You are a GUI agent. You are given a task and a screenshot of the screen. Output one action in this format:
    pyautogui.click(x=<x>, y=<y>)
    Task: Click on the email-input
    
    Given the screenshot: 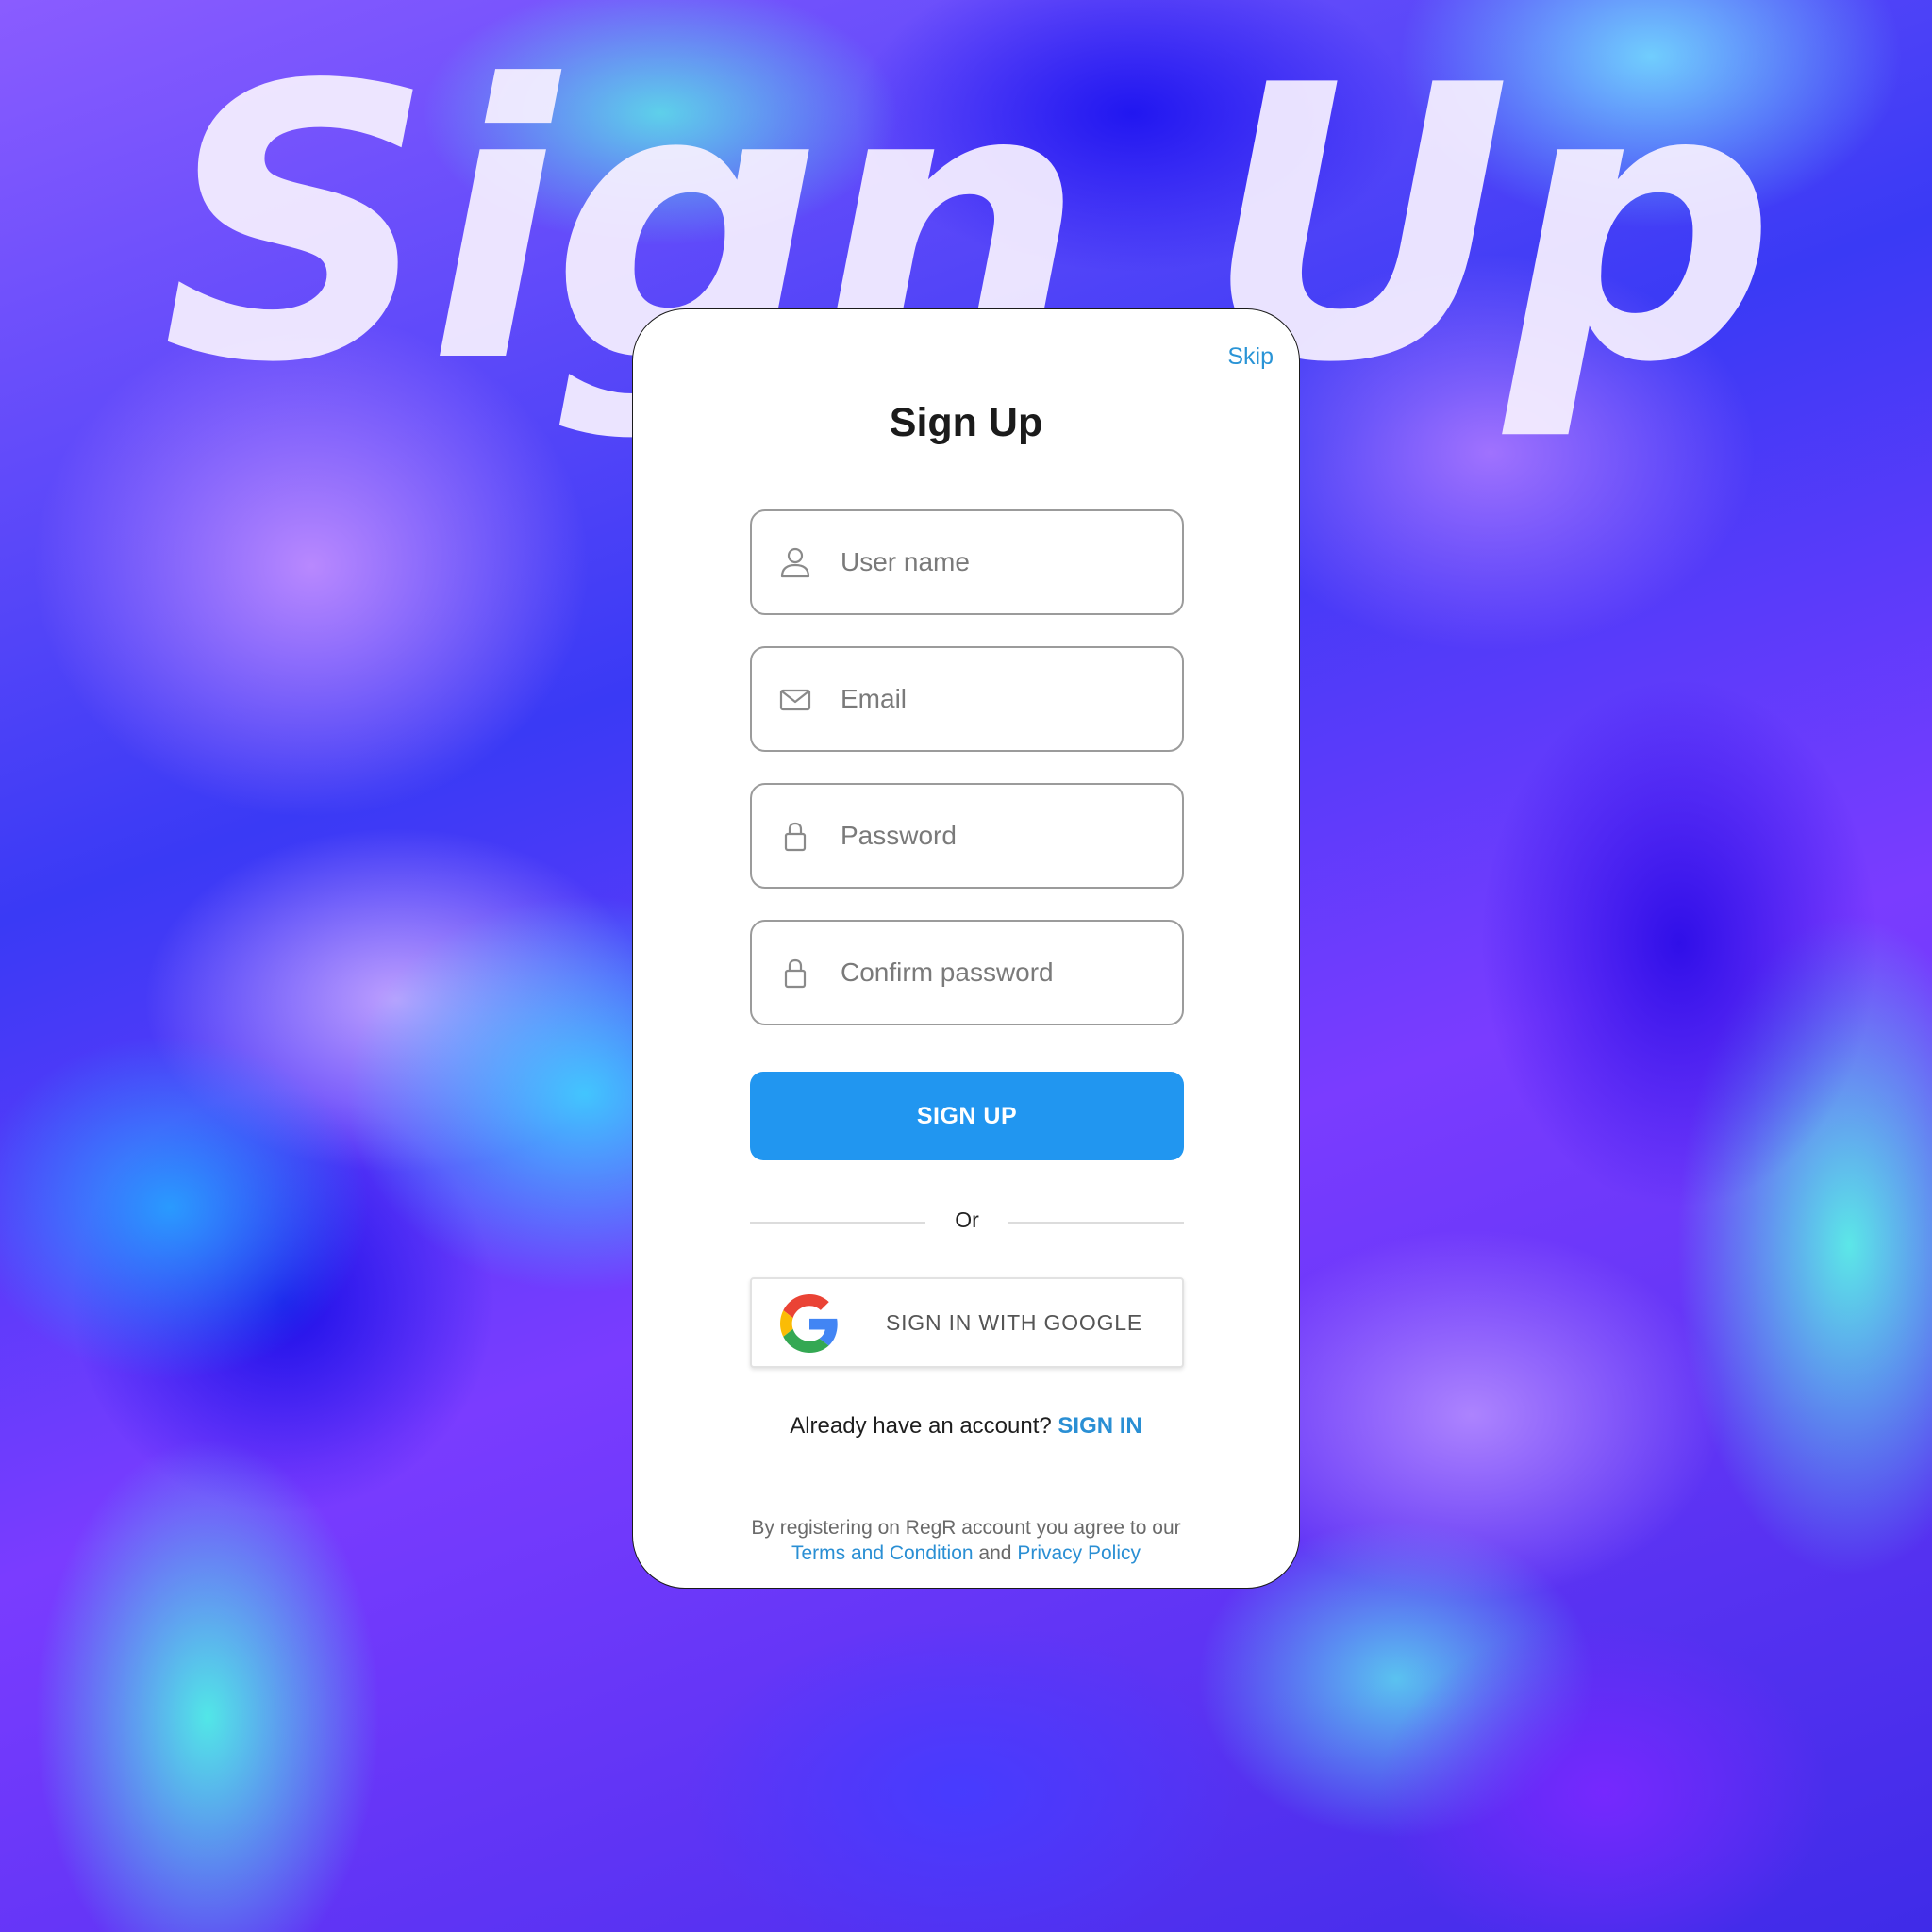 What is the action you would take?
    pyautogui.click(x=1003, y=699)
    